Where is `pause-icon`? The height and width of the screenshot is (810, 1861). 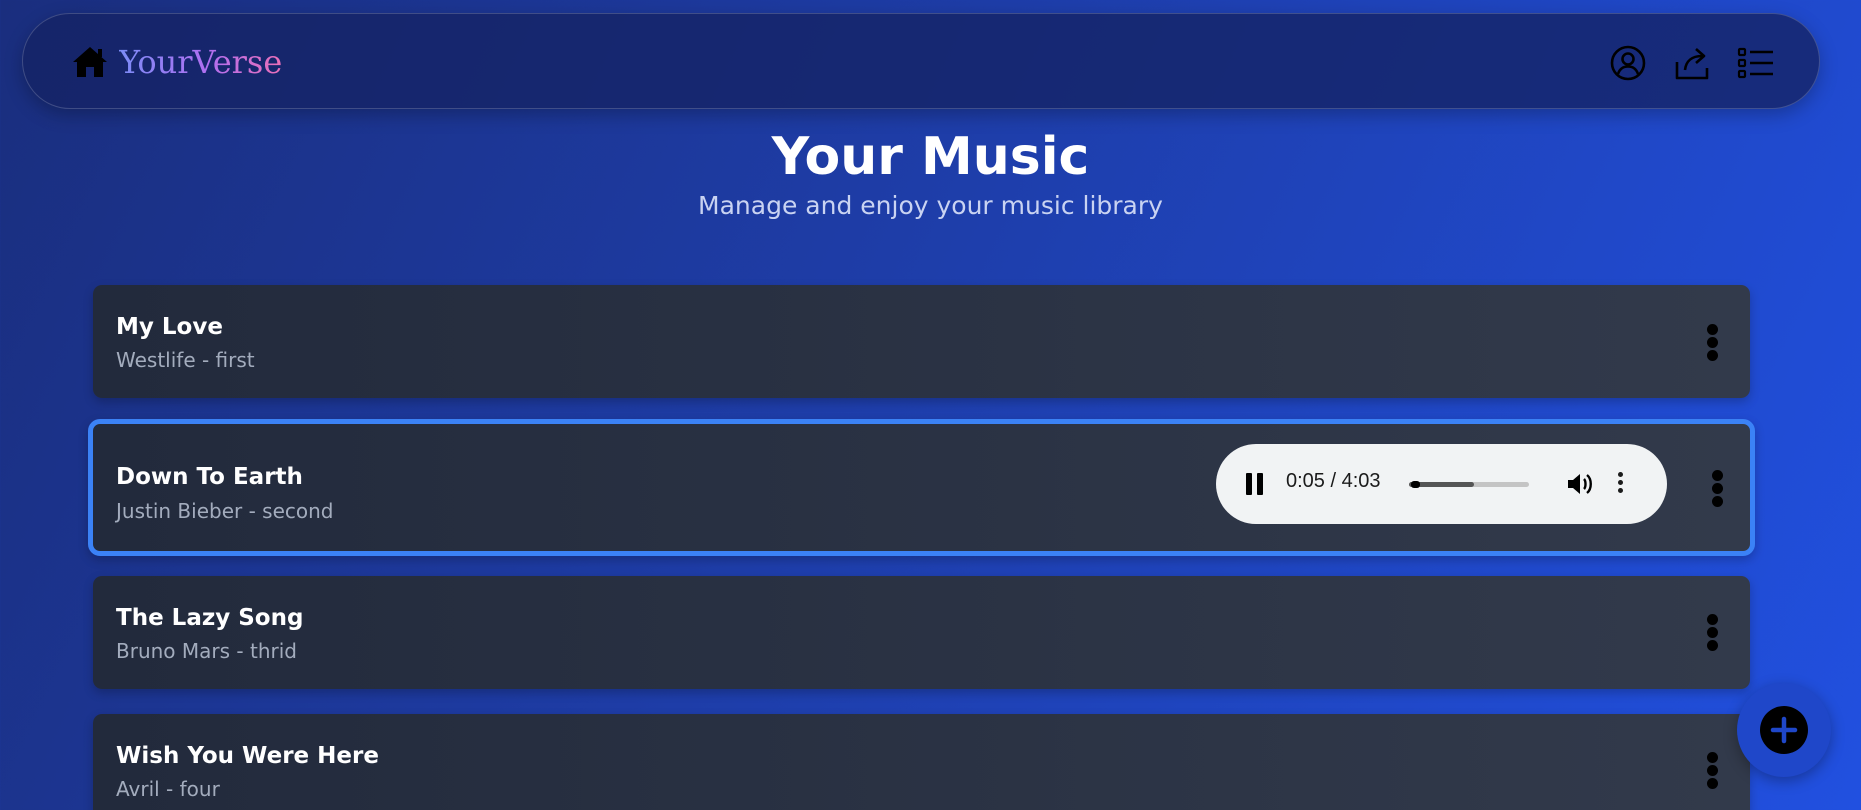
pause-icon is located at coordinates (1256, 484).